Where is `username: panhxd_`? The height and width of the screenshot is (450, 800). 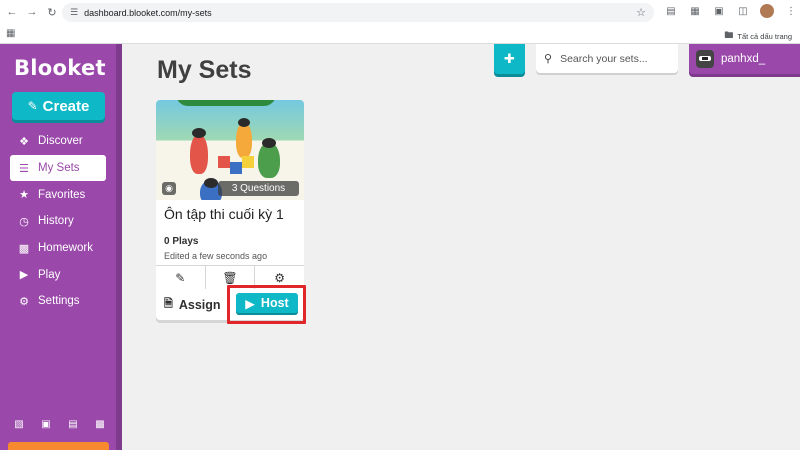 username: panhxd_ is located at coordinates (743, 59).